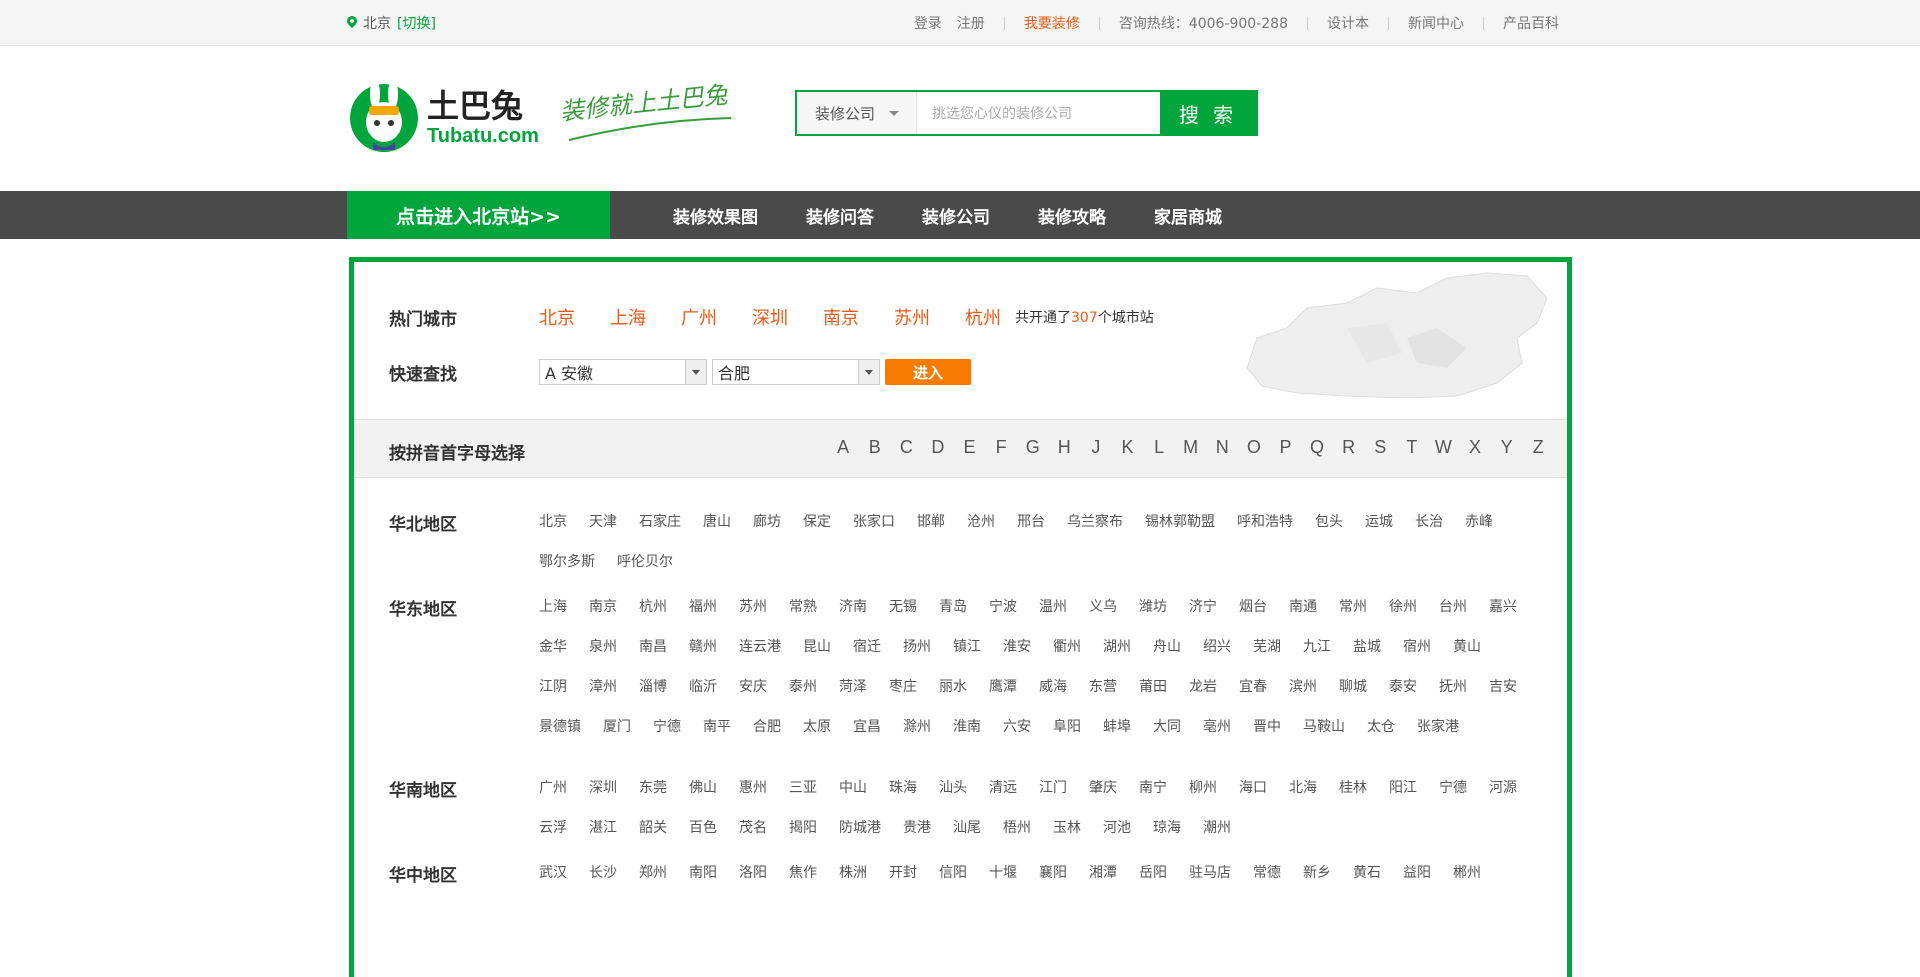  Describe the element at coordinates (853, 873) in the screenshot. I see `city-link: 株洲` at that location.